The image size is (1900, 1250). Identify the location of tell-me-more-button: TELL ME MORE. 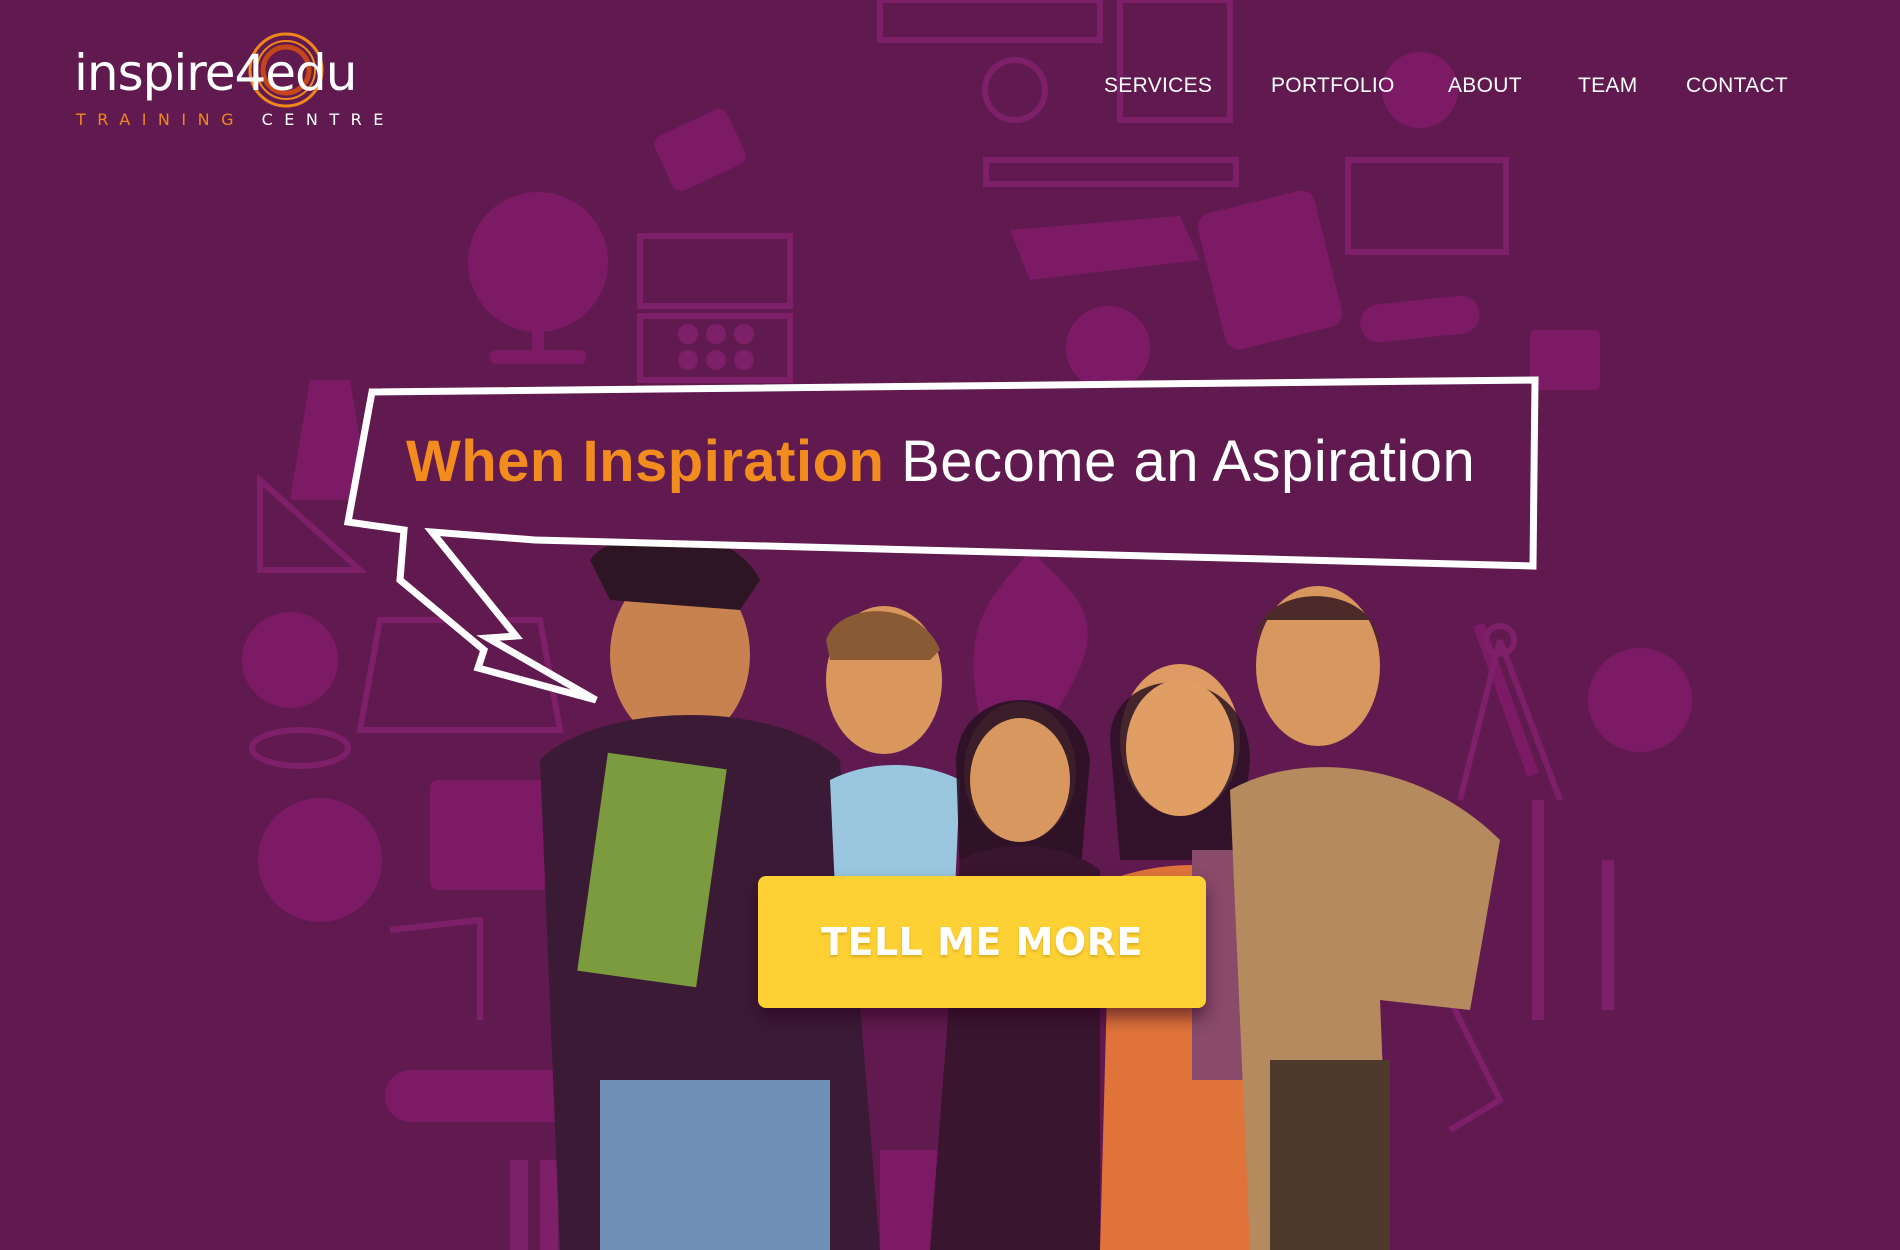
(982, 942).